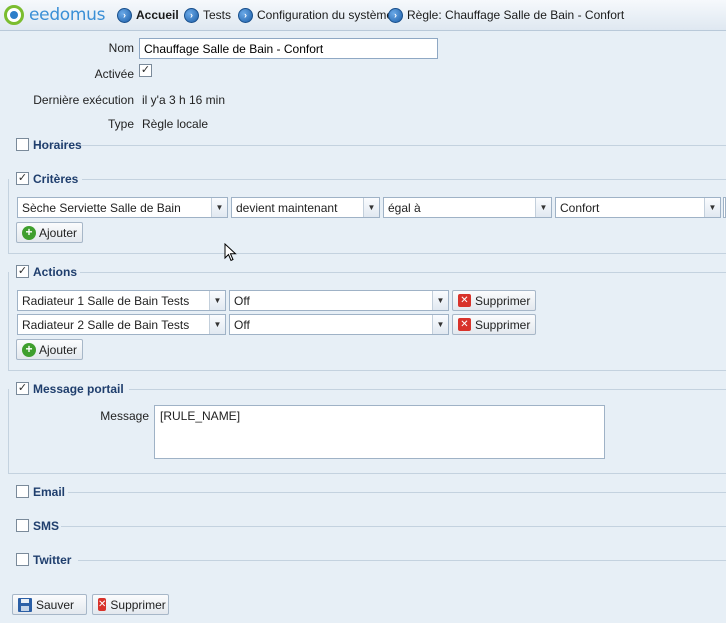 The width and height of the screenshot is (726, 623). I want to click on message-textarea: [RULE_NAME], so click(379, 432).